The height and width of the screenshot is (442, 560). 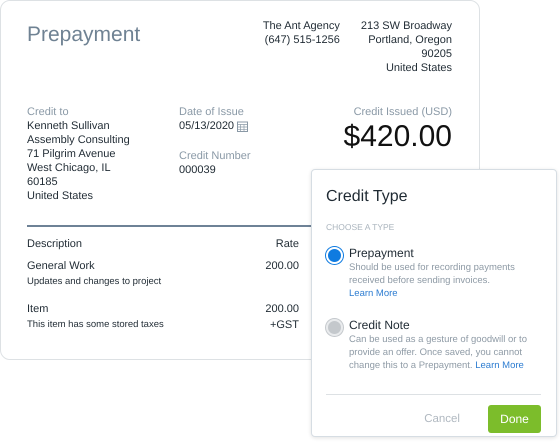 What do you see at coordinates (410, 40) in the screenshot?
I see `address-line: Portland, Oregon` at bounding box center [410, 40].